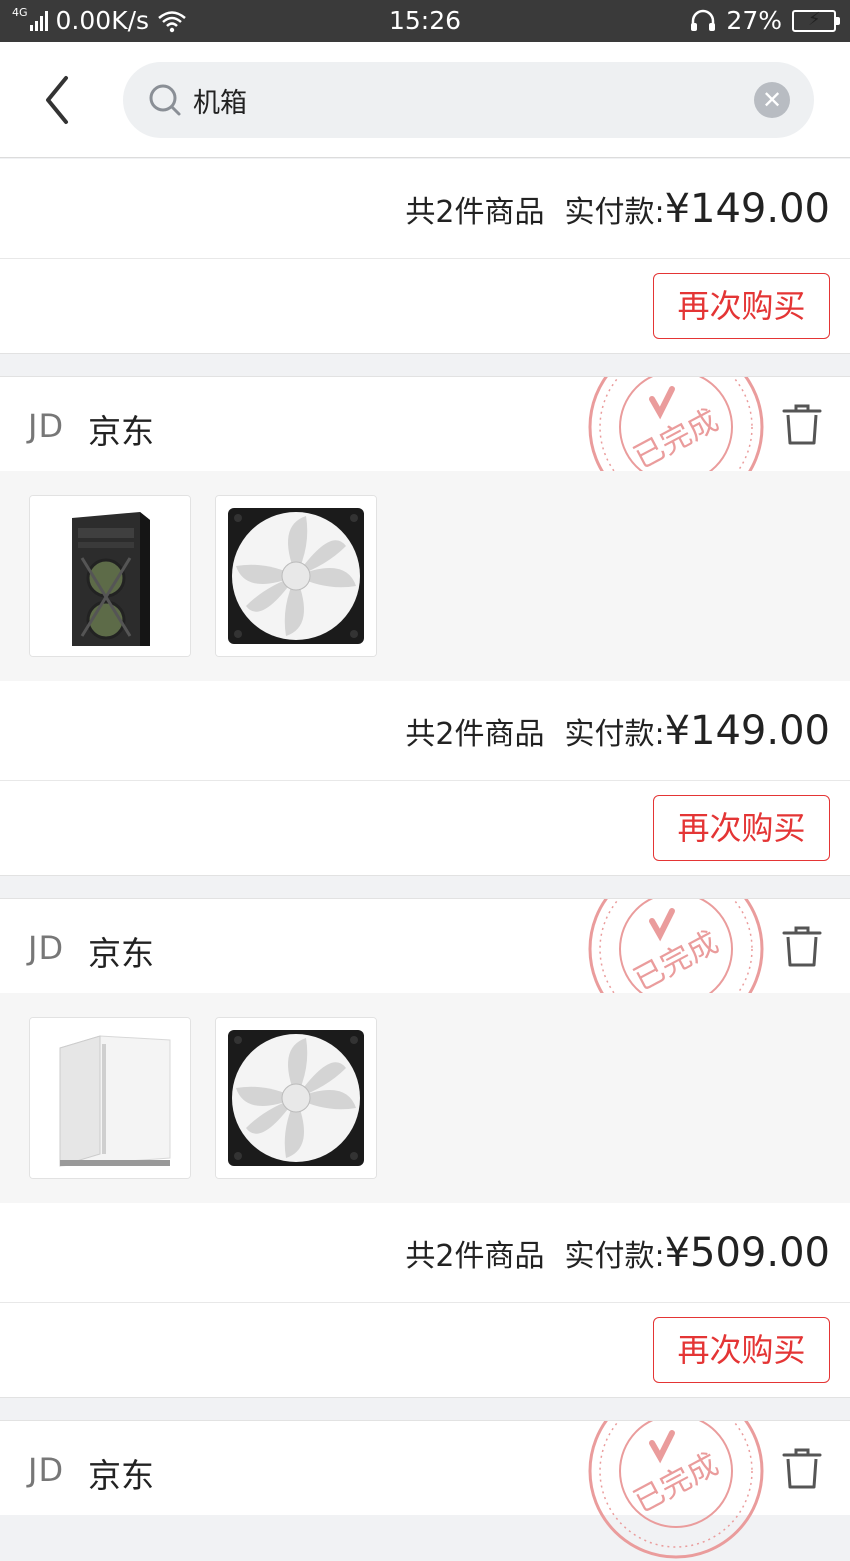 This screenshot has width=850, height=1561. Describe the element at coordinates (772, 100) in the screenshot. I see `clear-icon: ✕` at that location.